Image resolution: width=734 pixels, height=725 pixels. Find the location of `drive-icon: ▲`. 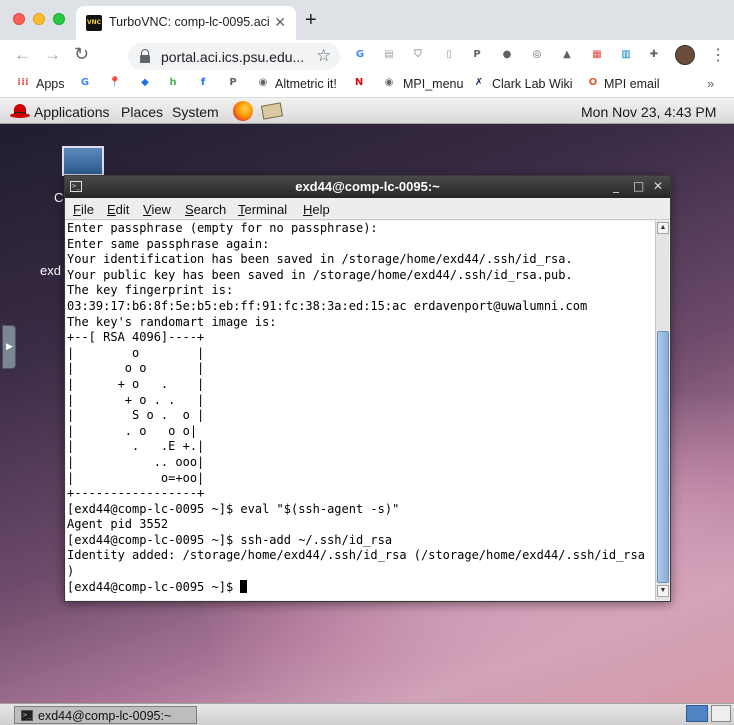

drive-icon: ▲ is located at coordinates (567, 55).